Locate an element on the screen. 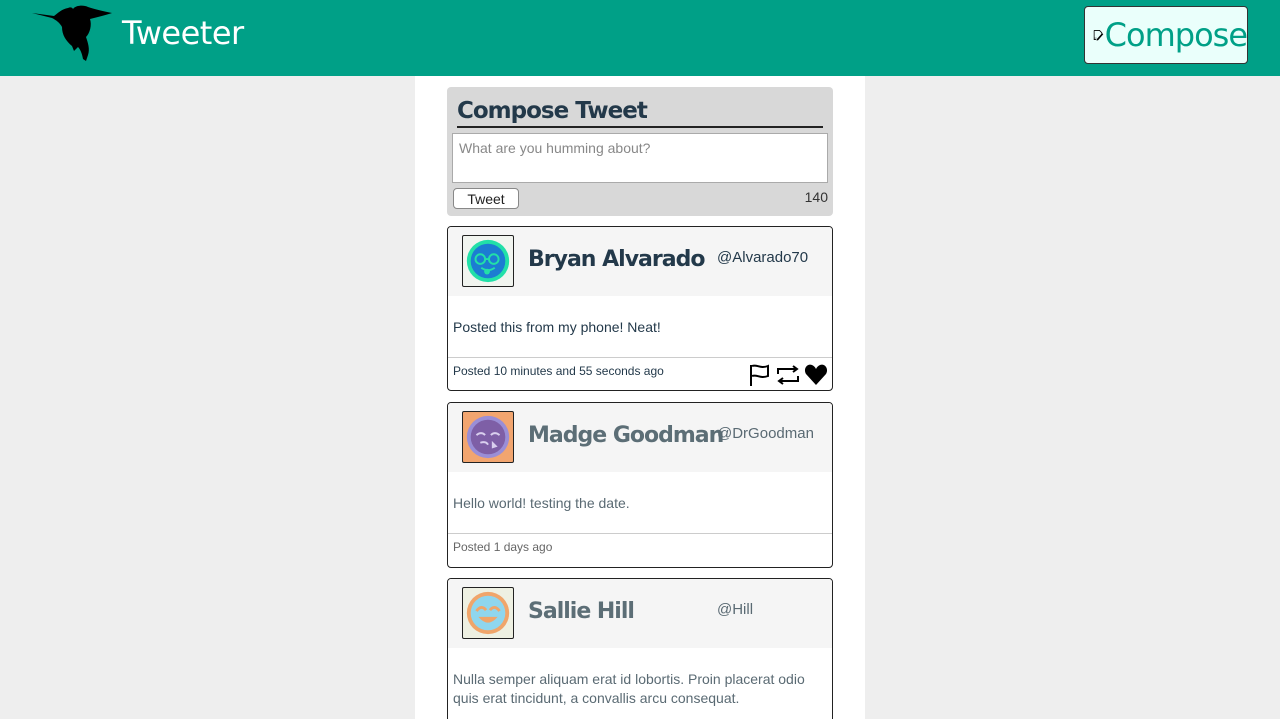 The width and height of the screenshot is (1280, 719). author-name: Sallie Hill is located at coordinates (581, 611).